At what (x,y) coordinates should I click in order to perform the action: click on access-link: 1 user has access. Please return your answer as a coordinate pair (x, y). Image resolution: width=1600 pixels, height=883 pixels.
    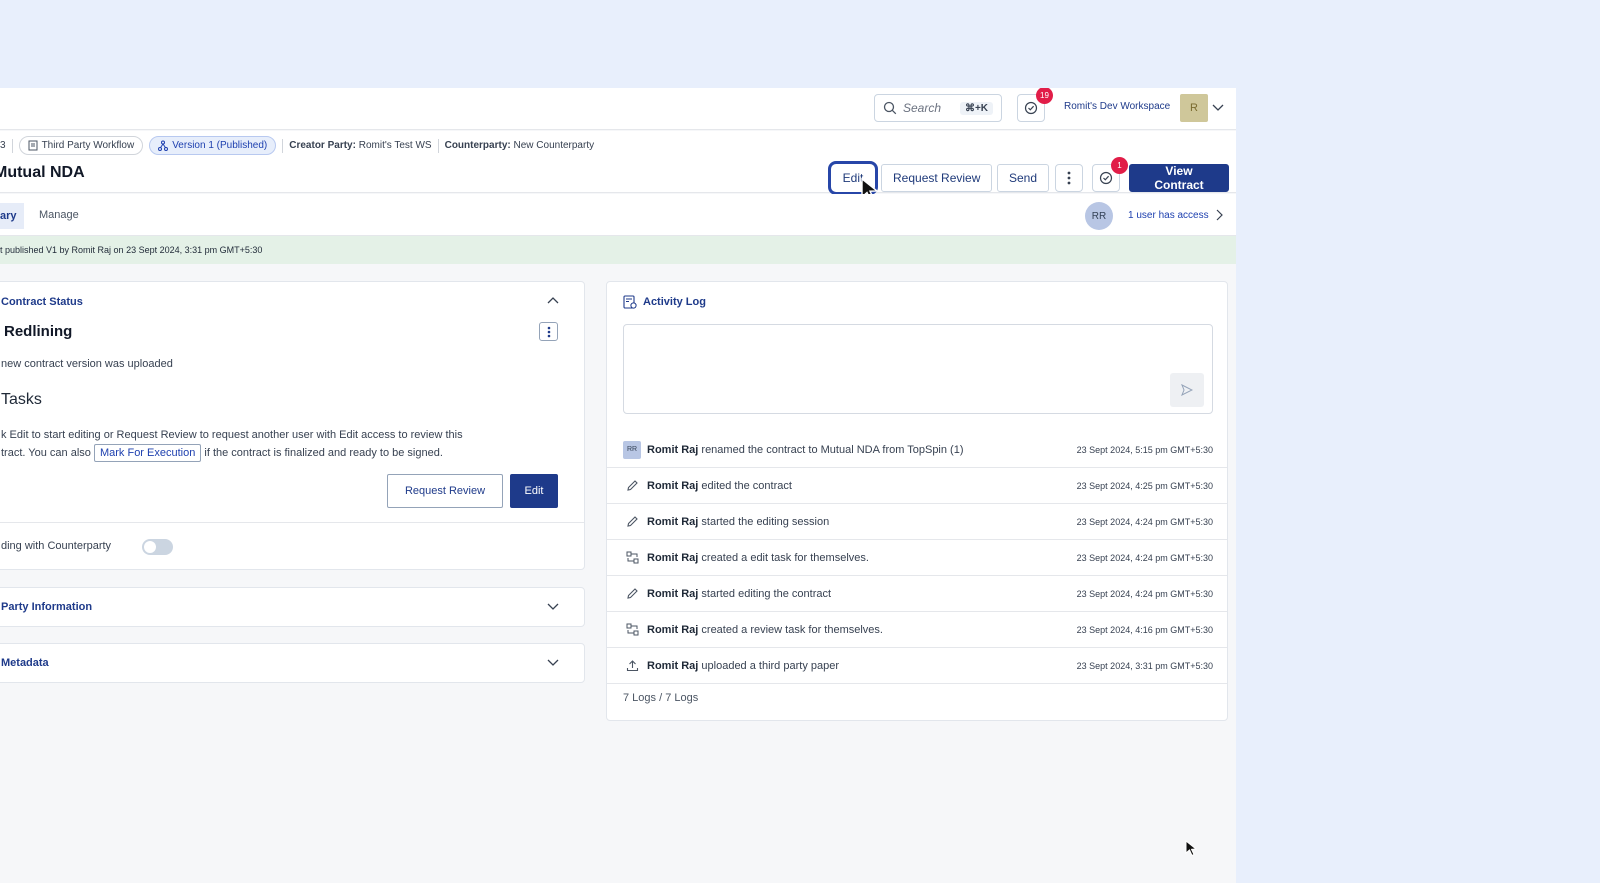
    Looking at the image, I should click on (1175, 215).